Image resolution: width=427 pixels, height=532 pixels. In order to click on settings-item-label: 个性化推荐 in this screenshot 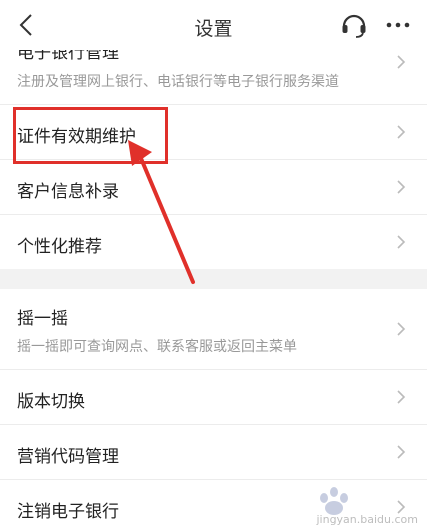, I will do `click(59, 247)`.